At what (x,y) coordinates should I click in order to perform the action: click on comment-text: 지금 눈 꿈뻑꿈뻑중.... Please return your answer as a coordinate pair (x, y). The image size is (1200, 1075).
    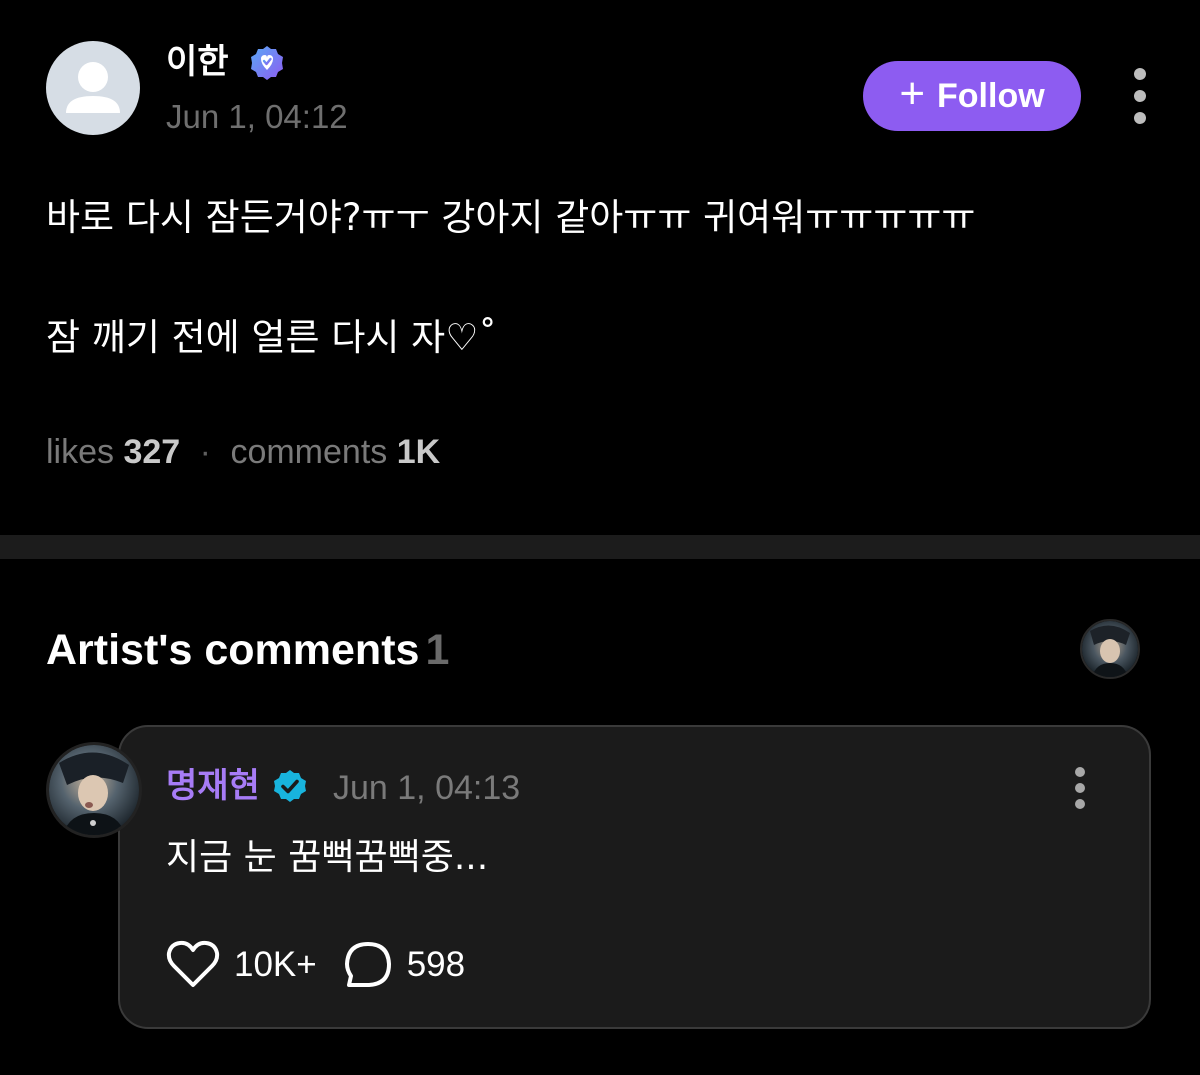
    Looking at the image, I should click on (327, 857).